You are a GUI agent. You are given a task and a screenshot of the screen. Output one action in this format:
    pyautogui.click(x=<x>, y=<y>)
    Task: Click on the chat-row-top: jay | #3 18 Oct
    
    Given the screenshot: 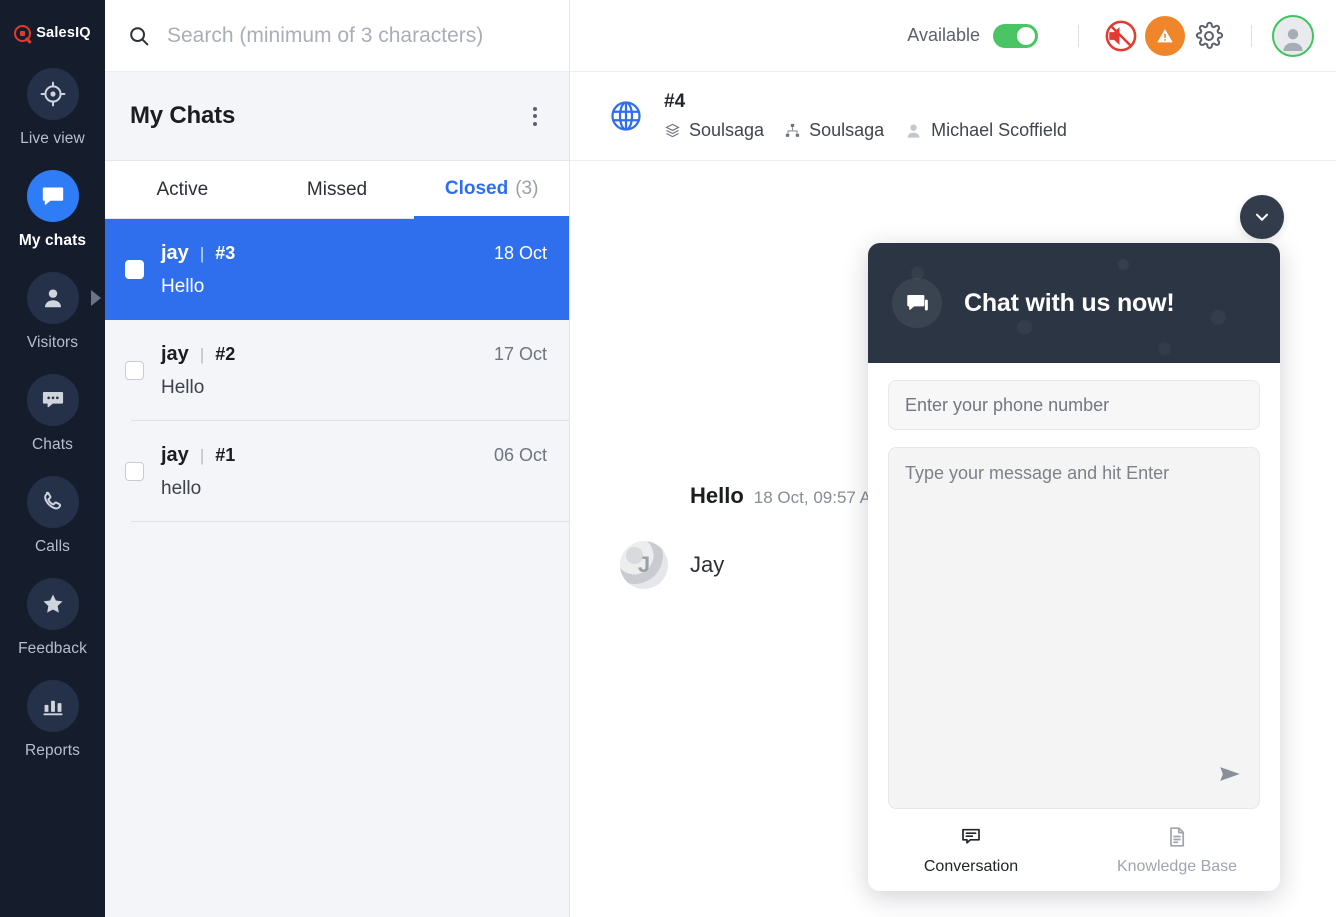 What is the action you would take?
    pyautogui.click(x=354, y=253)
    